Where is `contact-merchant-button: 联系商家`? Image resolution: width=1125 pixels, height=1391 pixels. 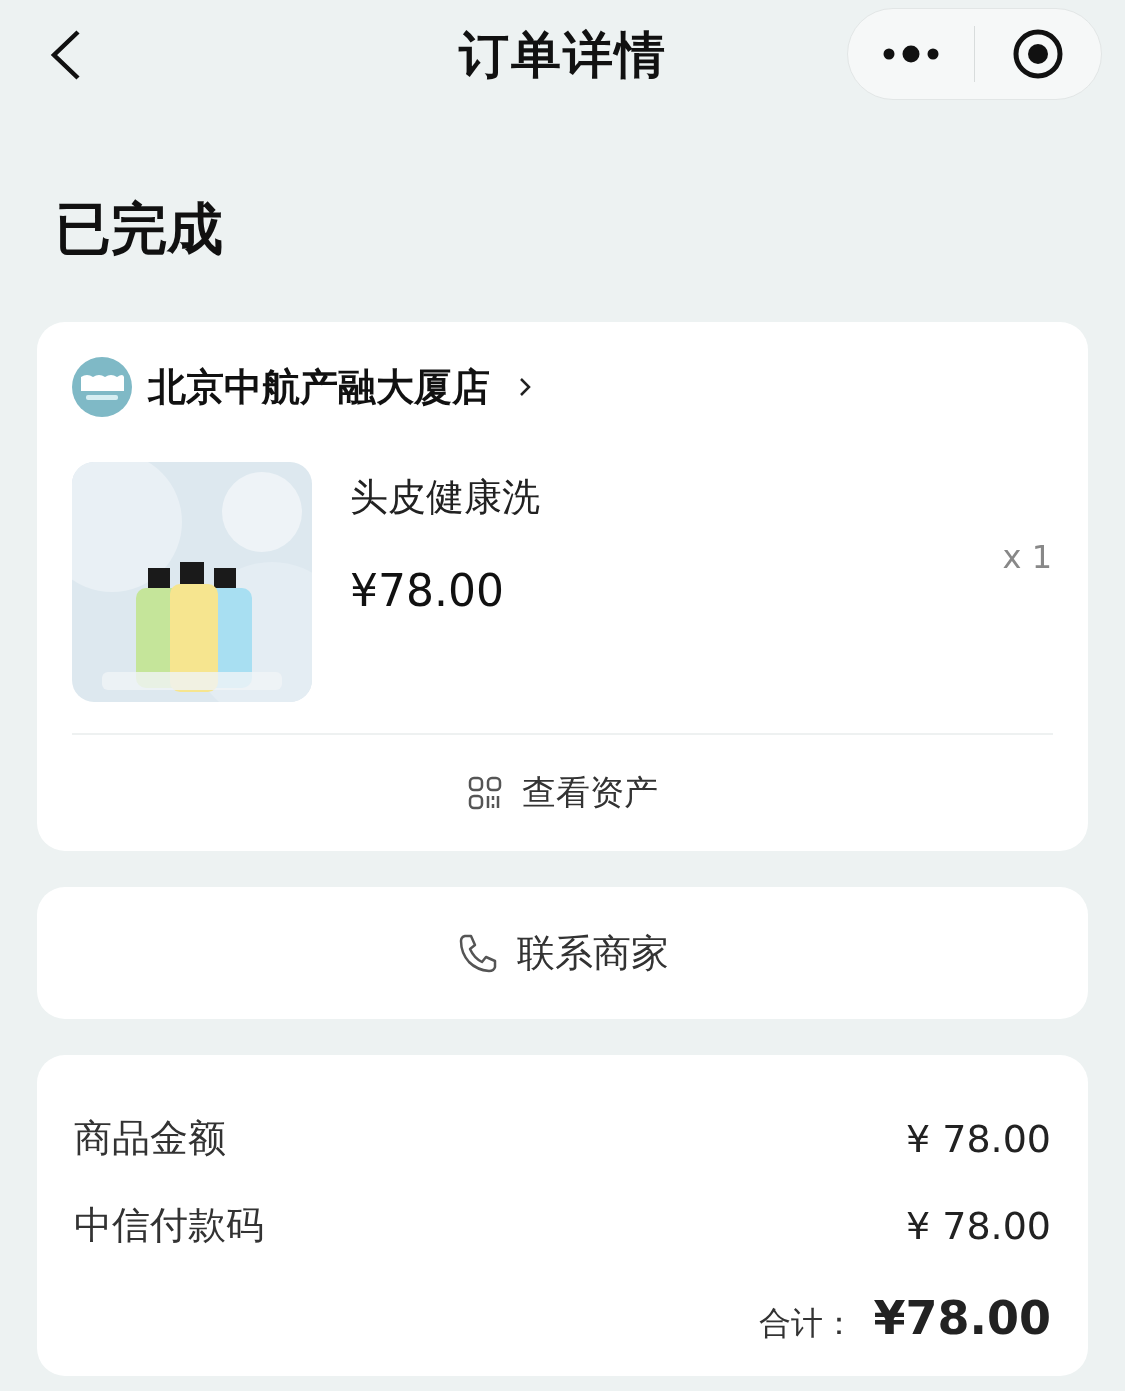
contact-merchant-button: 联系商家 is located at coordinates (562, 953).